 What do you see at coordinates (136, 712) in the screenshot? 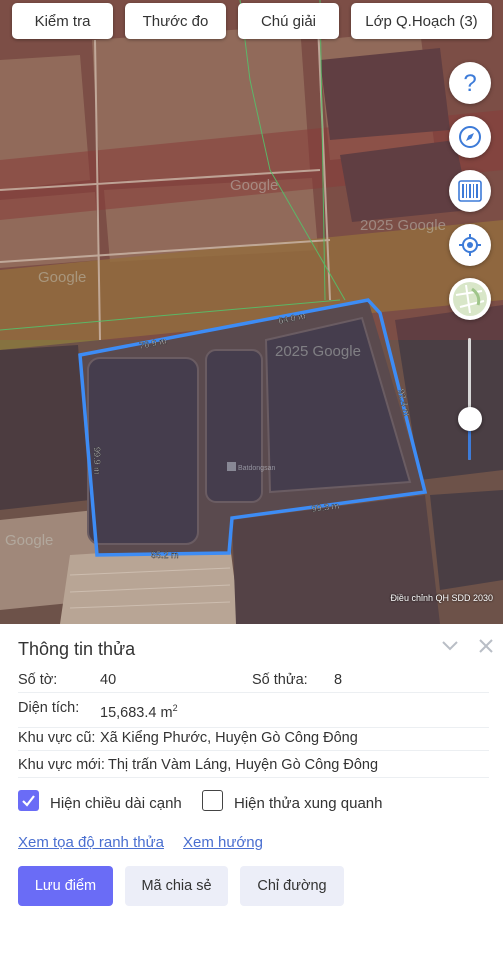
I see `area-value: 15,683.4 m` at bounding box center [136, 712].